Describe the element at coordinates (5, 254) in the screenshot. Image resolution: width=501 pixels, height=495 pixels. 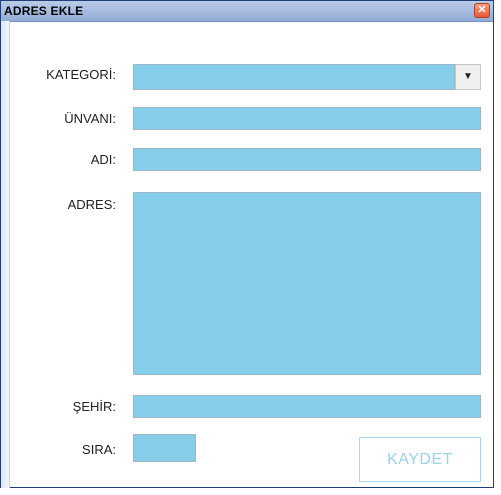
I see `window-left-edge` at that location.